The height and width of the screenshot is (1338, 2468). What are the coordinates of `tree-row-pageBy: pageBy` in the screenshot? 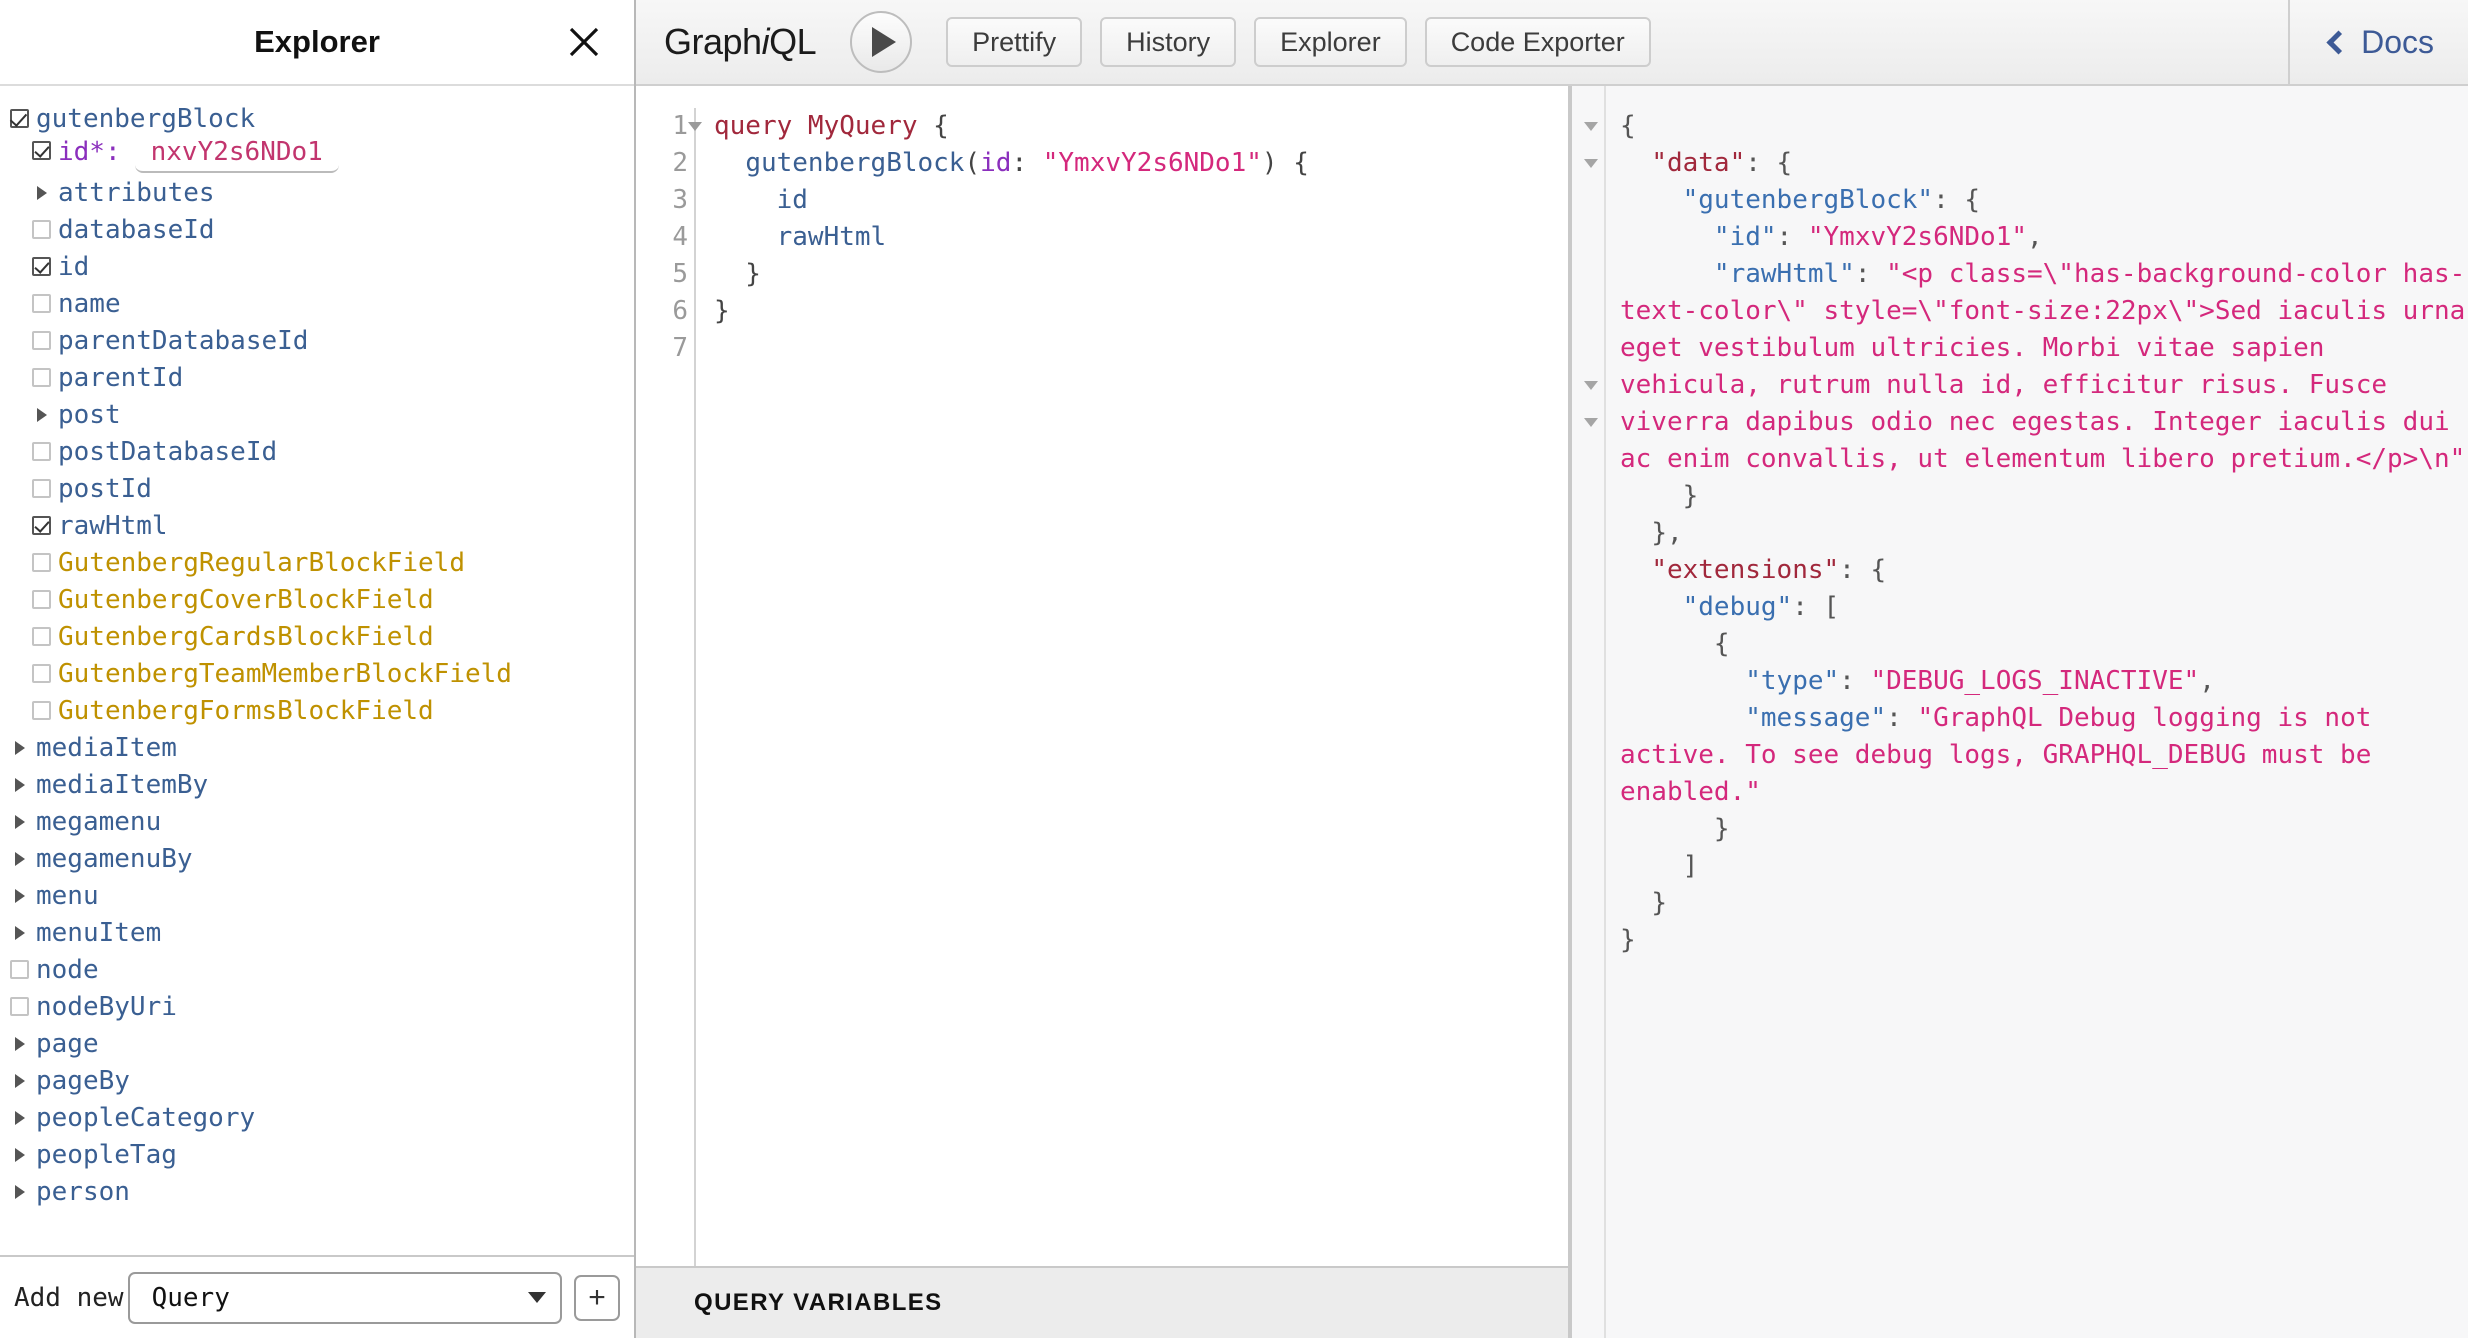 It's located at (322, 1080).